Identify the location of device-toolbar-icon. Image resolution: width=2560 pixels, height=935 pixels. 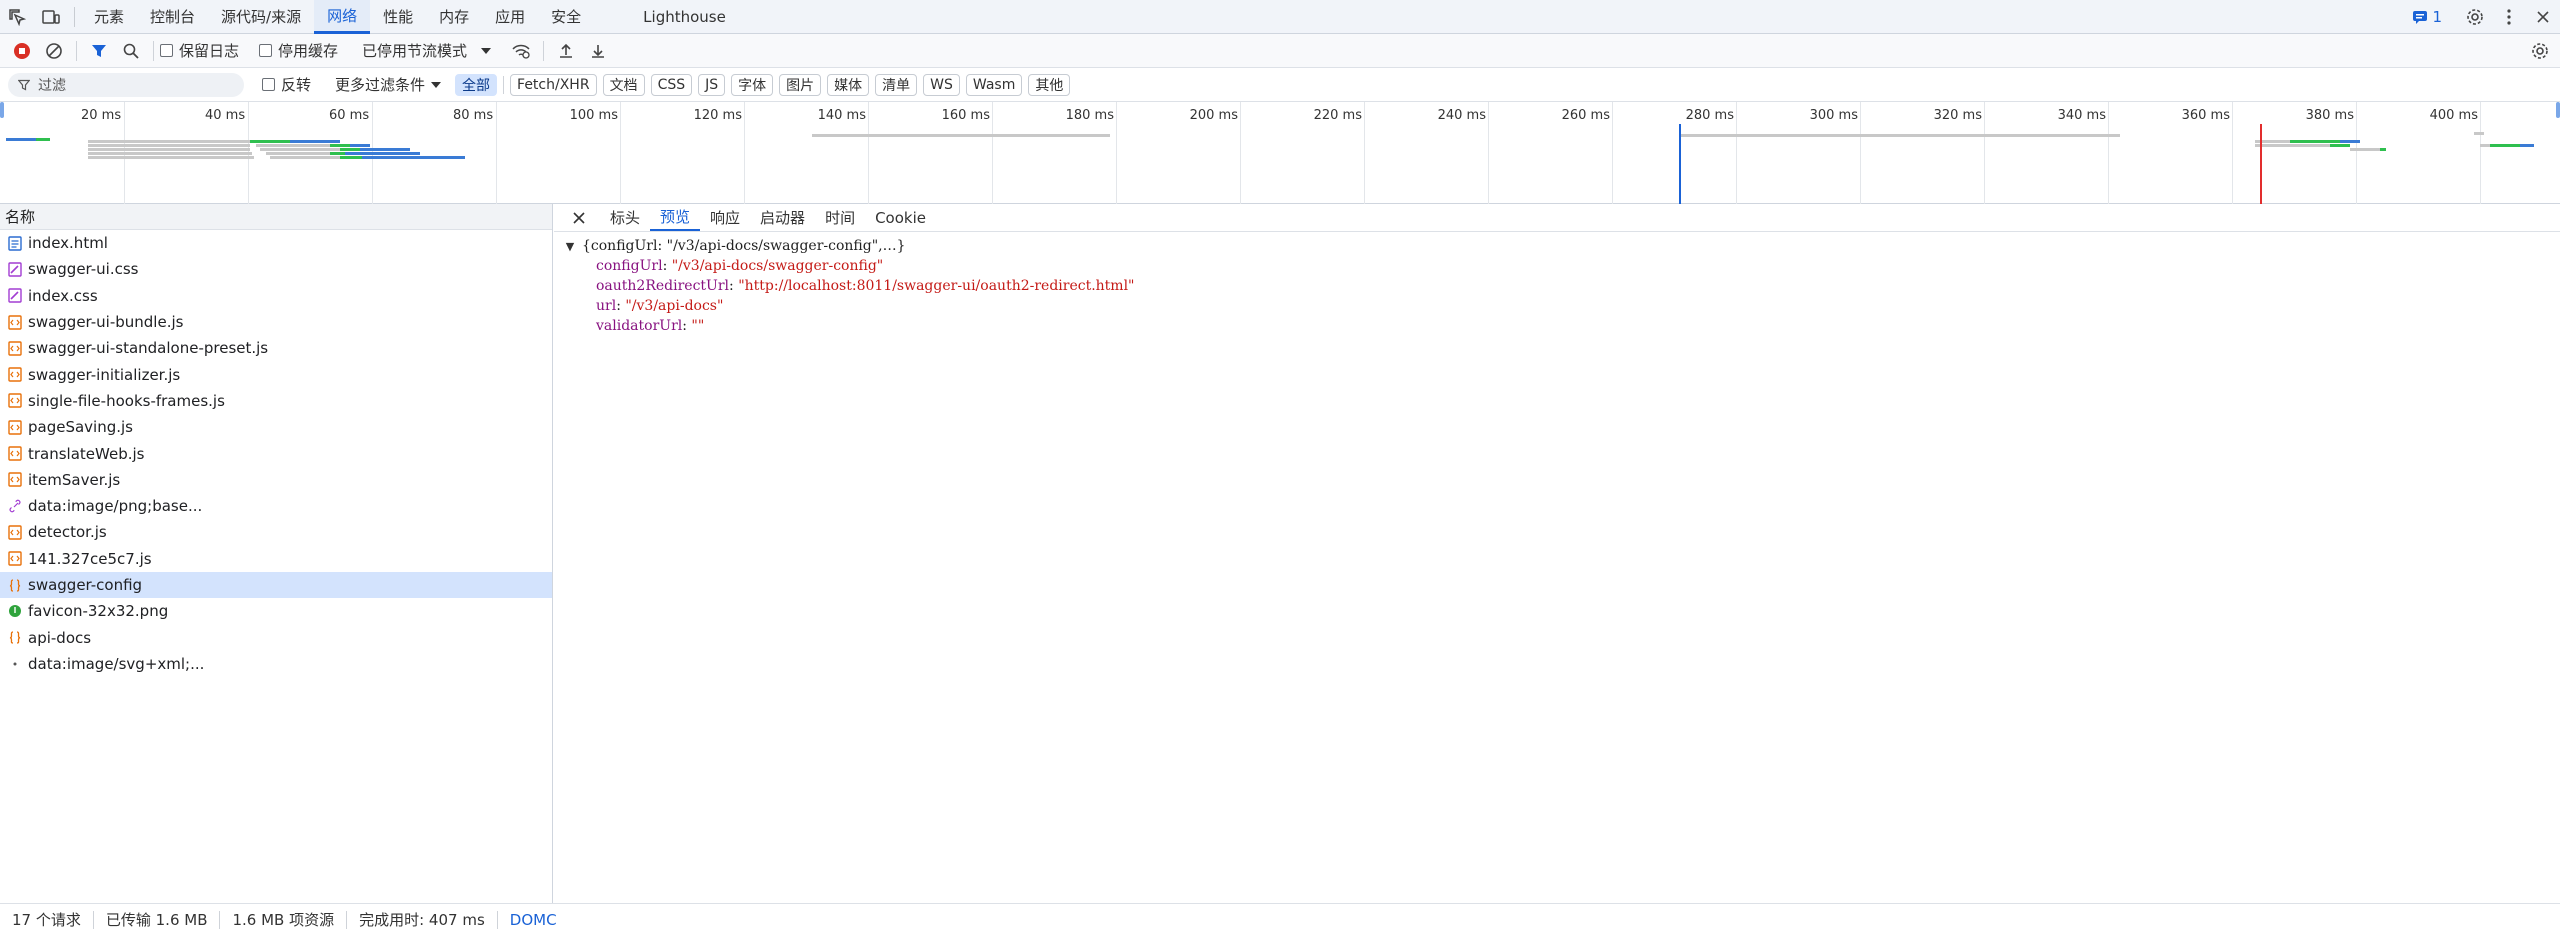
(51, 17).